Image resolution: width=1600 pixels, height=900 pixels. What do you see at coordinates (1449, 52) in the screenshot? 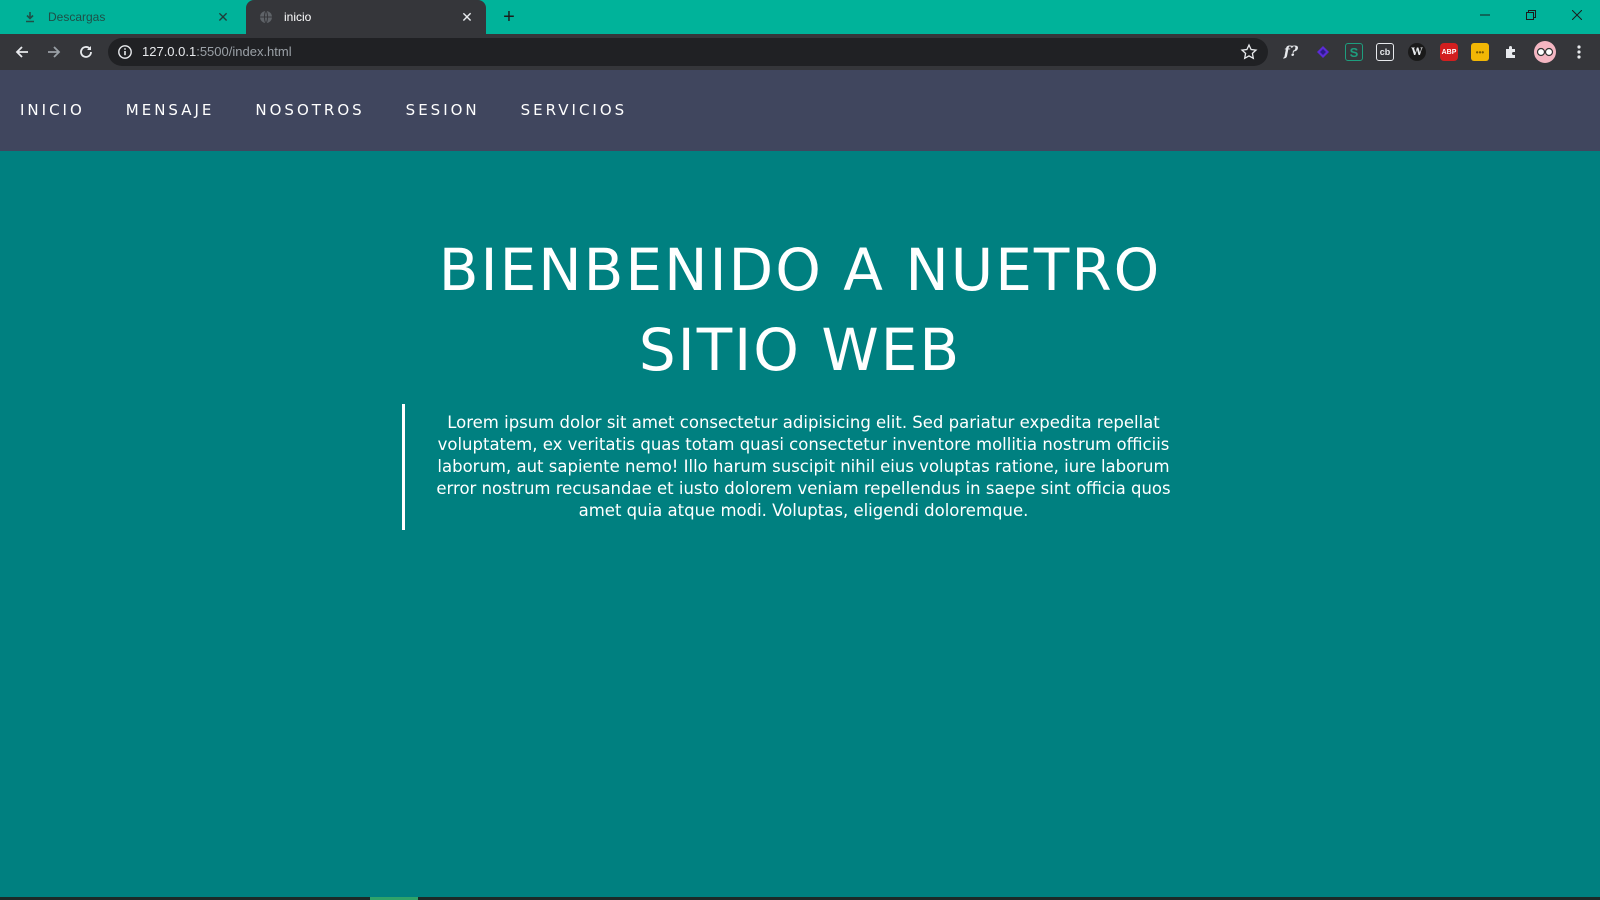
I see `abp-icon: ABP` at bounding box center [1449, 52].